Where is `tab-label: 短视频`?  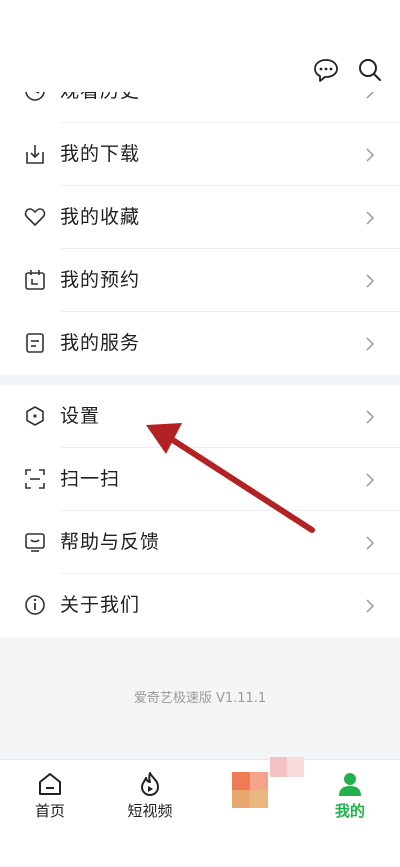
tab-label: 短视频 is located at coordinates (150, 811).